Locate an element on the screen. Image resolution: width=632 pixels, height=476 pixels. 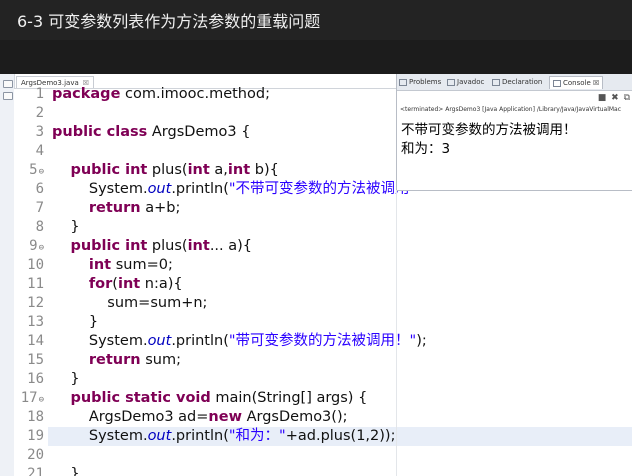
line-number: 7 is located at coordinates (29, 208).